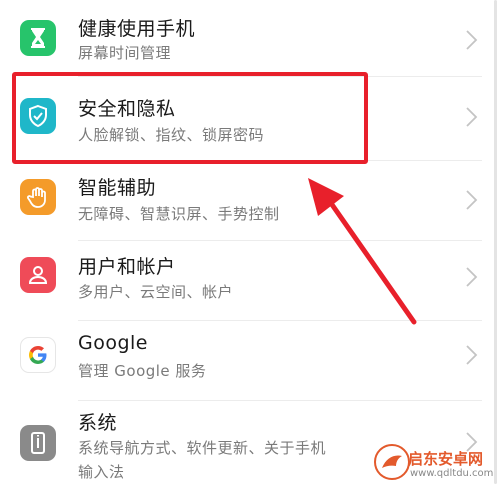  I want to click on item-subtitle: 管理 Google 服务, so click(142, 371).